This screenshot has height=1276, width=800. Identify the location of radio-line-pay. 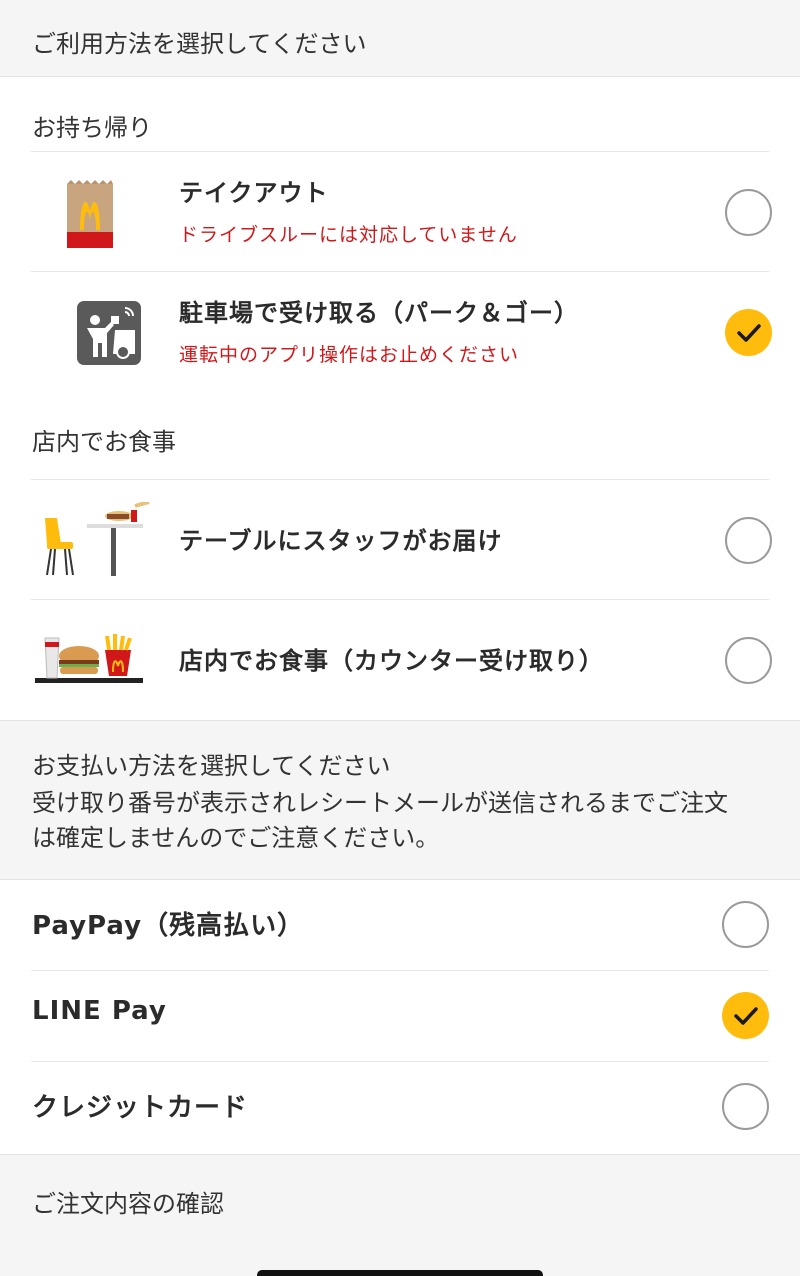
(745, 1015).